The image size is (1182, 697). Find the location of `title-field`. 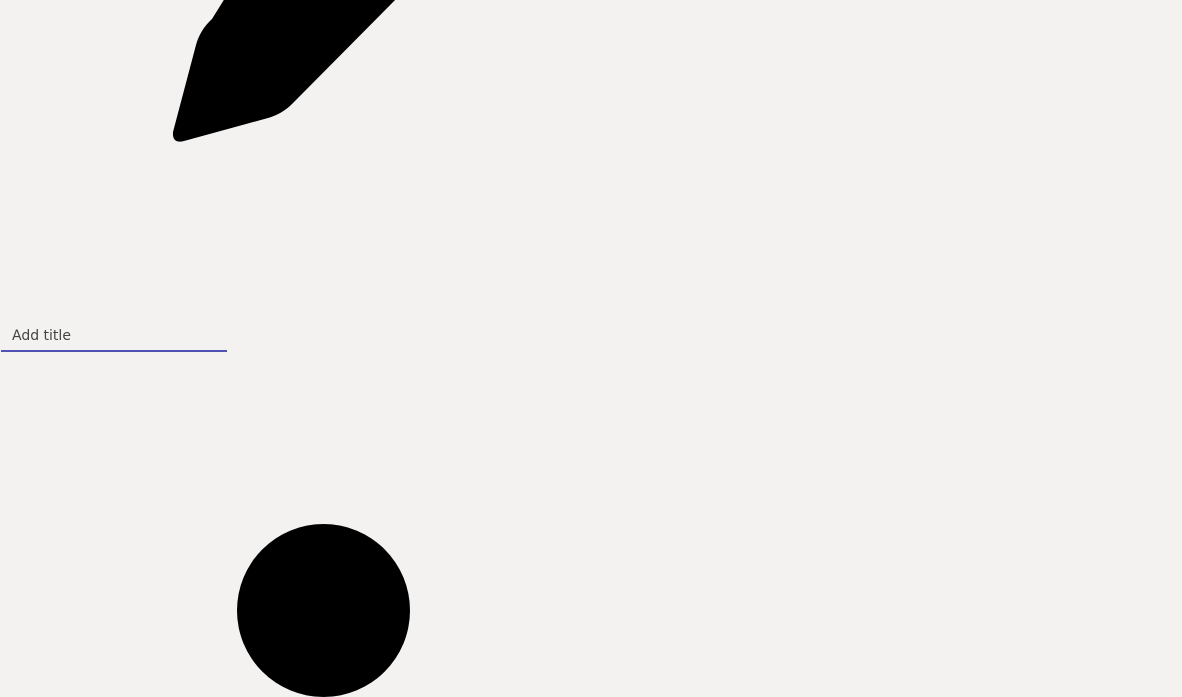

title-field is located at coordinates (114, 337).